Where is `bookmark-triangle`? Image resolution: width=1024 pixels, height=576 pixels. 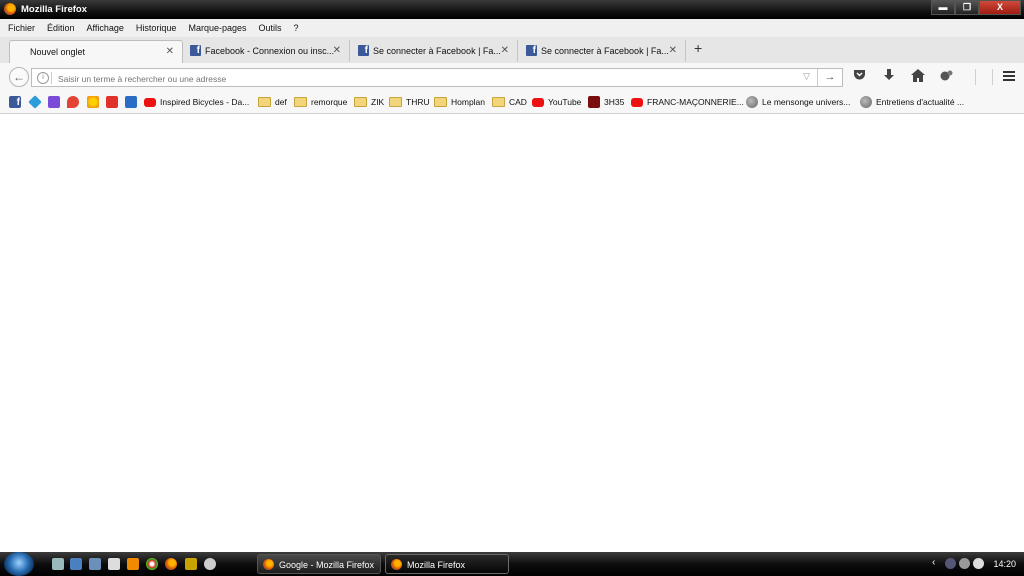
bookmark-triangle is located at coordinates (56, 102).